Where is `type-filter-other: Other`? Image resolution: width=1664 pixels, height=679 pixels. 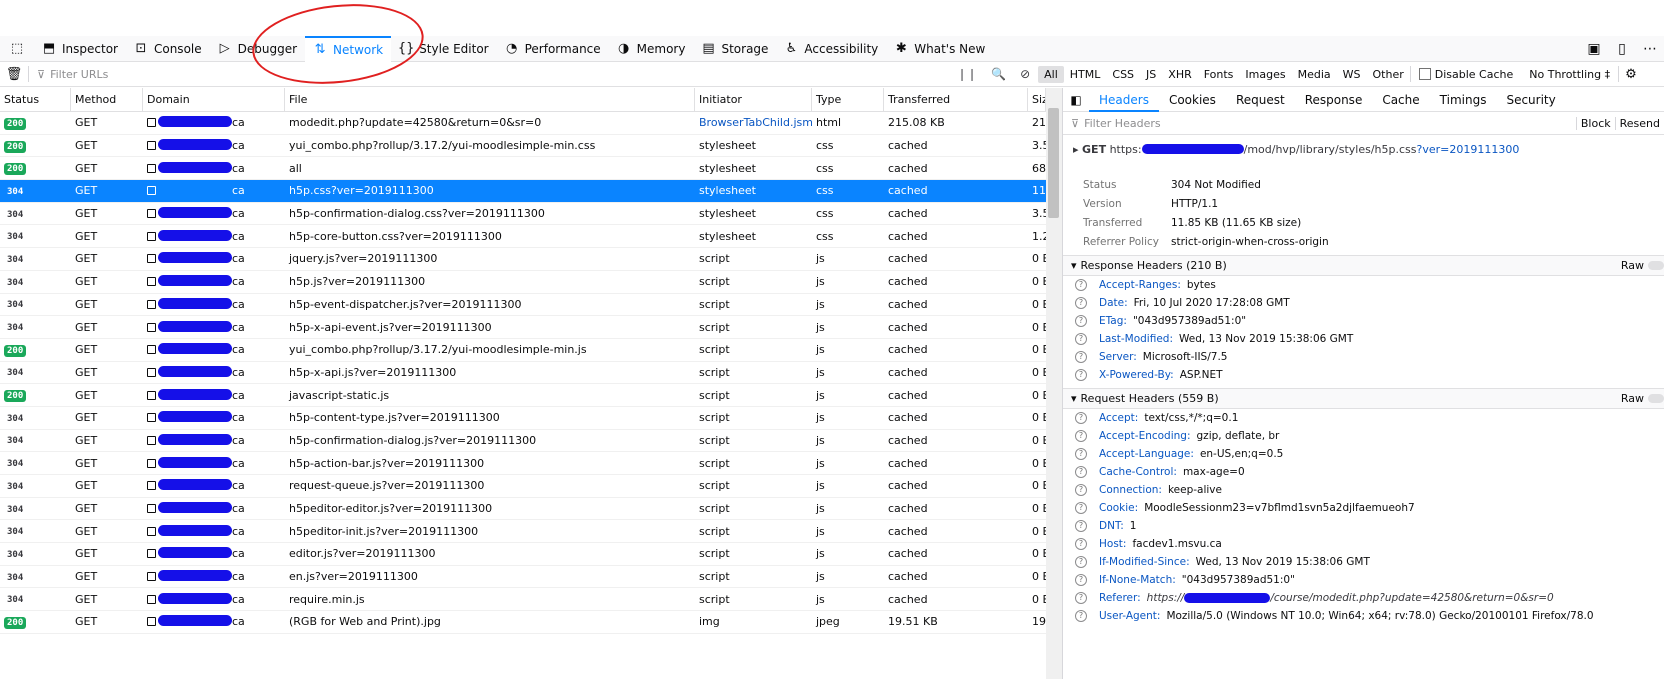
type-filter-other: Other is located at coordinates (1388, 74).